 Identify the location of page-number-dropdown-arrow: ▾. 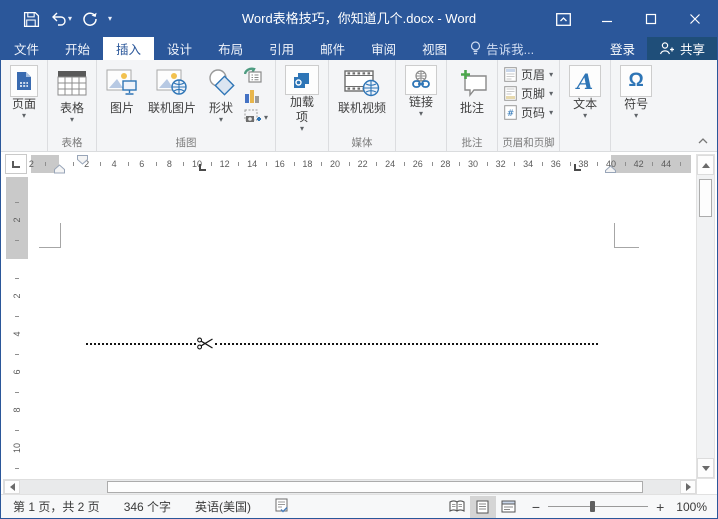
(551, 112).